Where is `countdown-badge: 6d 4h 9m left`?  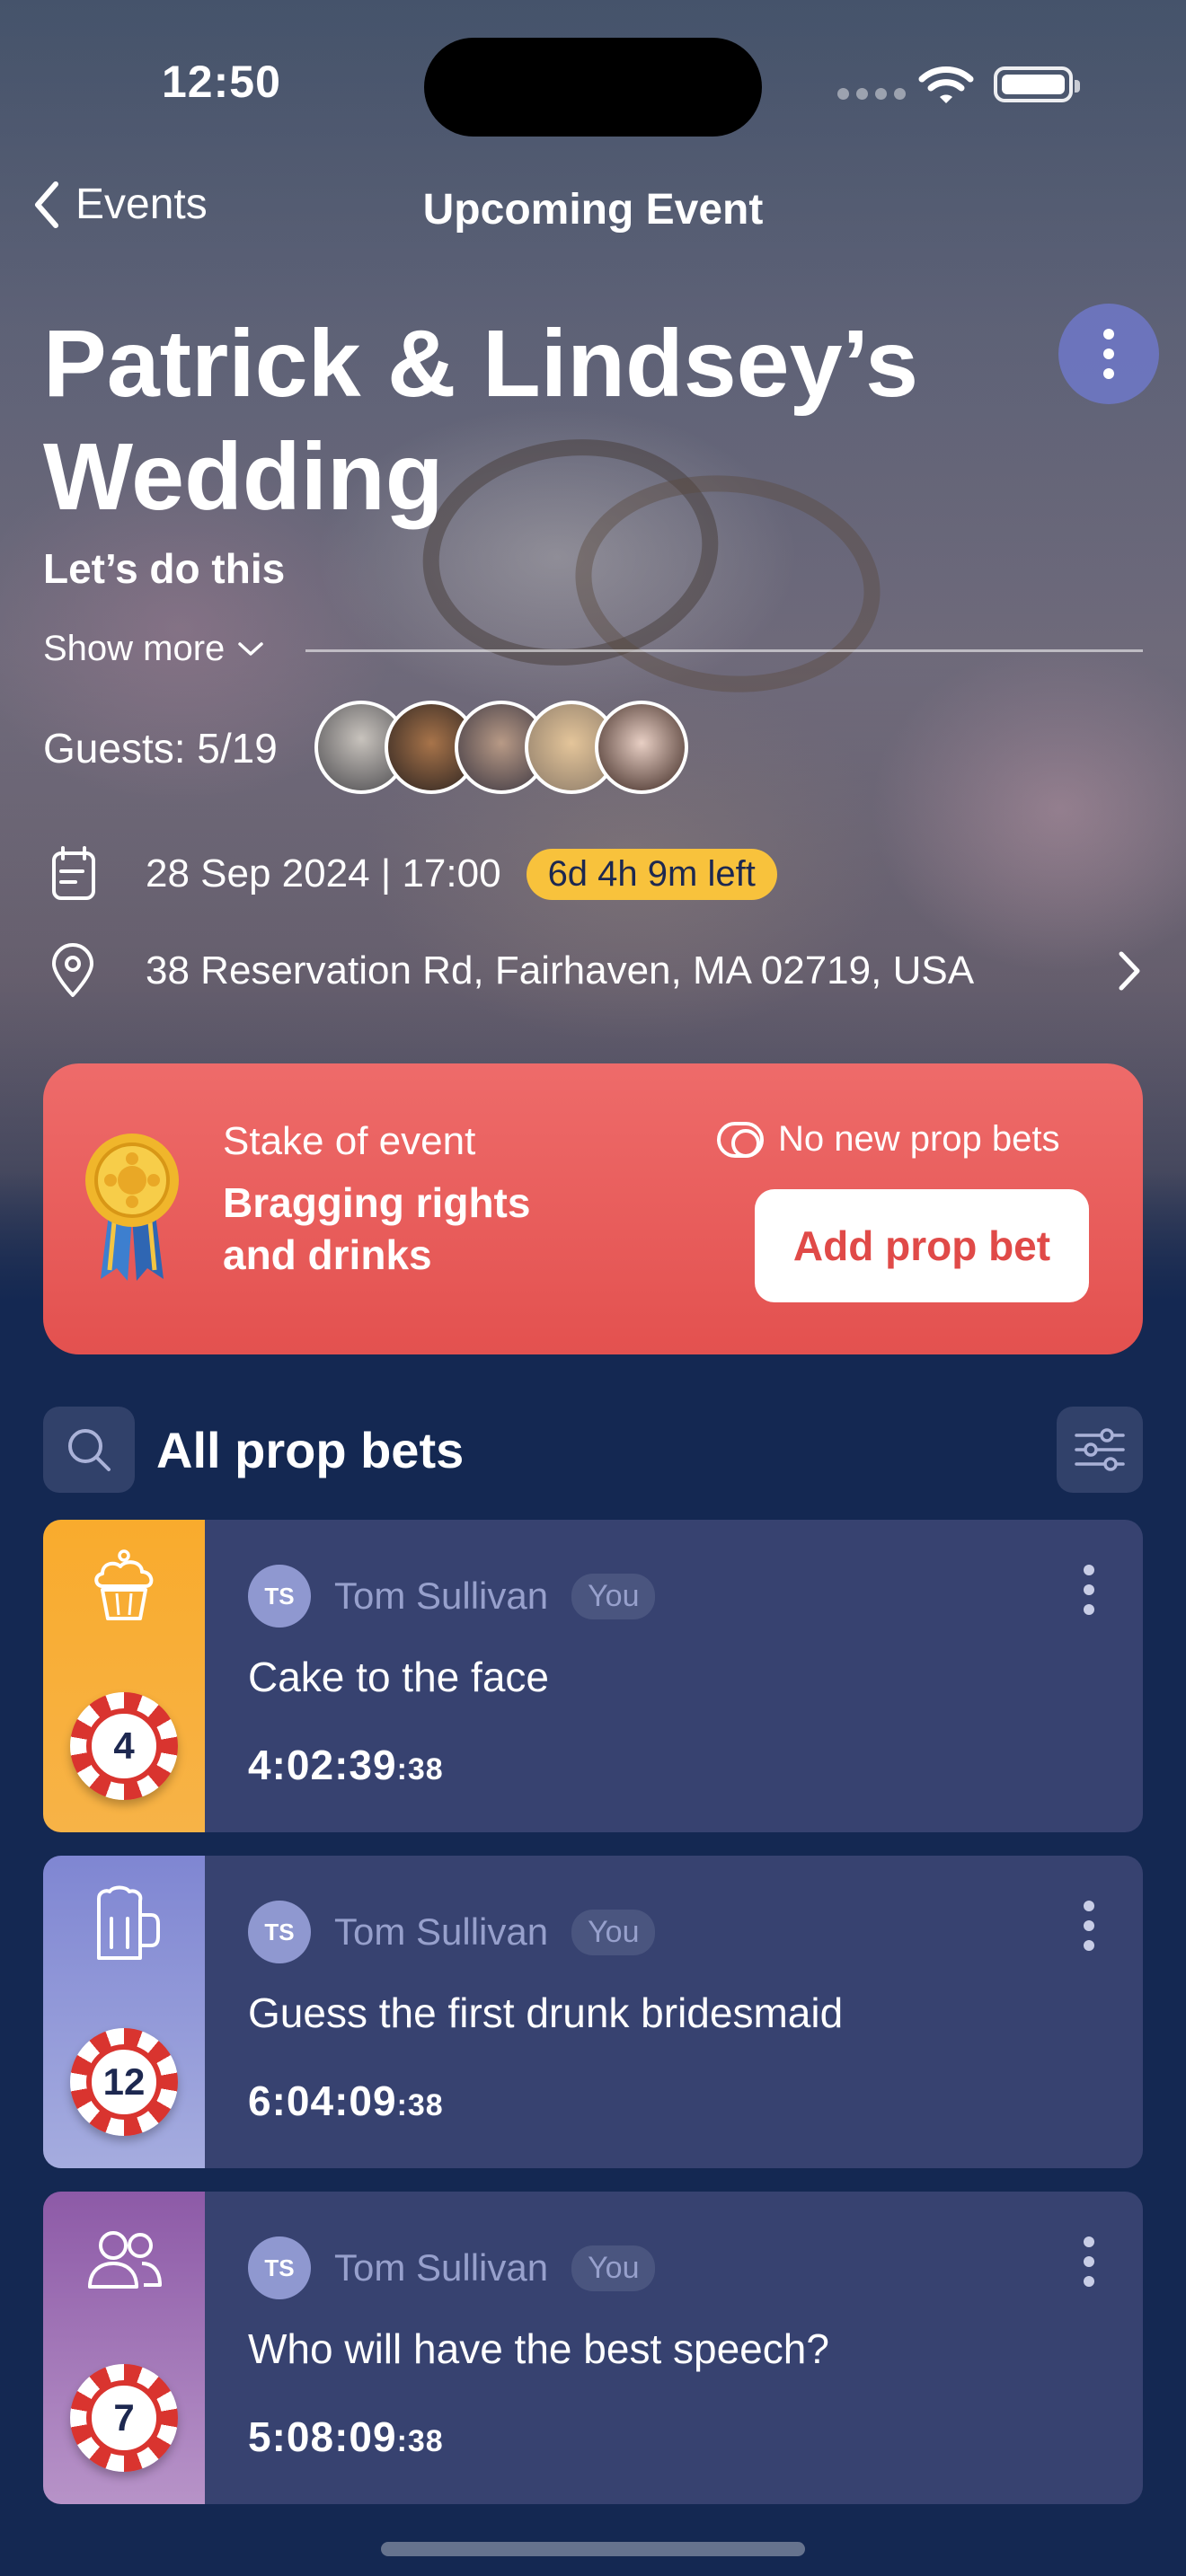 countdown-badge: 6d 4h 9m left is located at coordinates (651, 874).